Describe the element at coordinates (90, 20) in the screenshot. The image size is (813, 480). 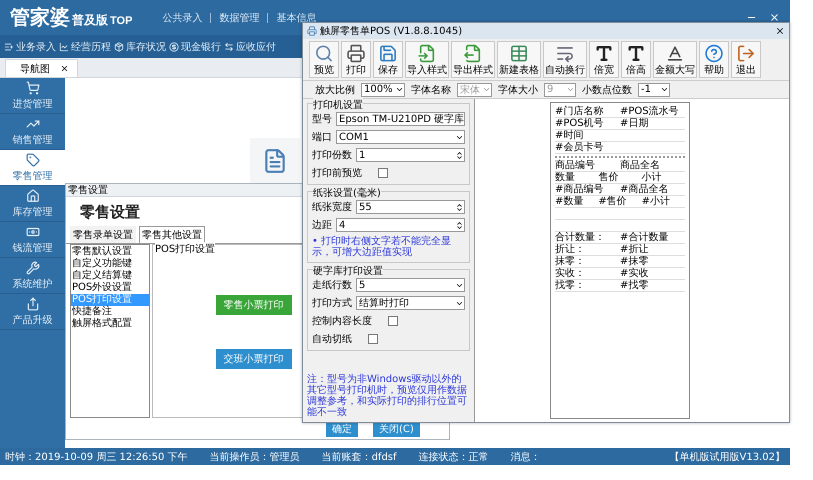
I see `logo-edition: 普及版` at that location.